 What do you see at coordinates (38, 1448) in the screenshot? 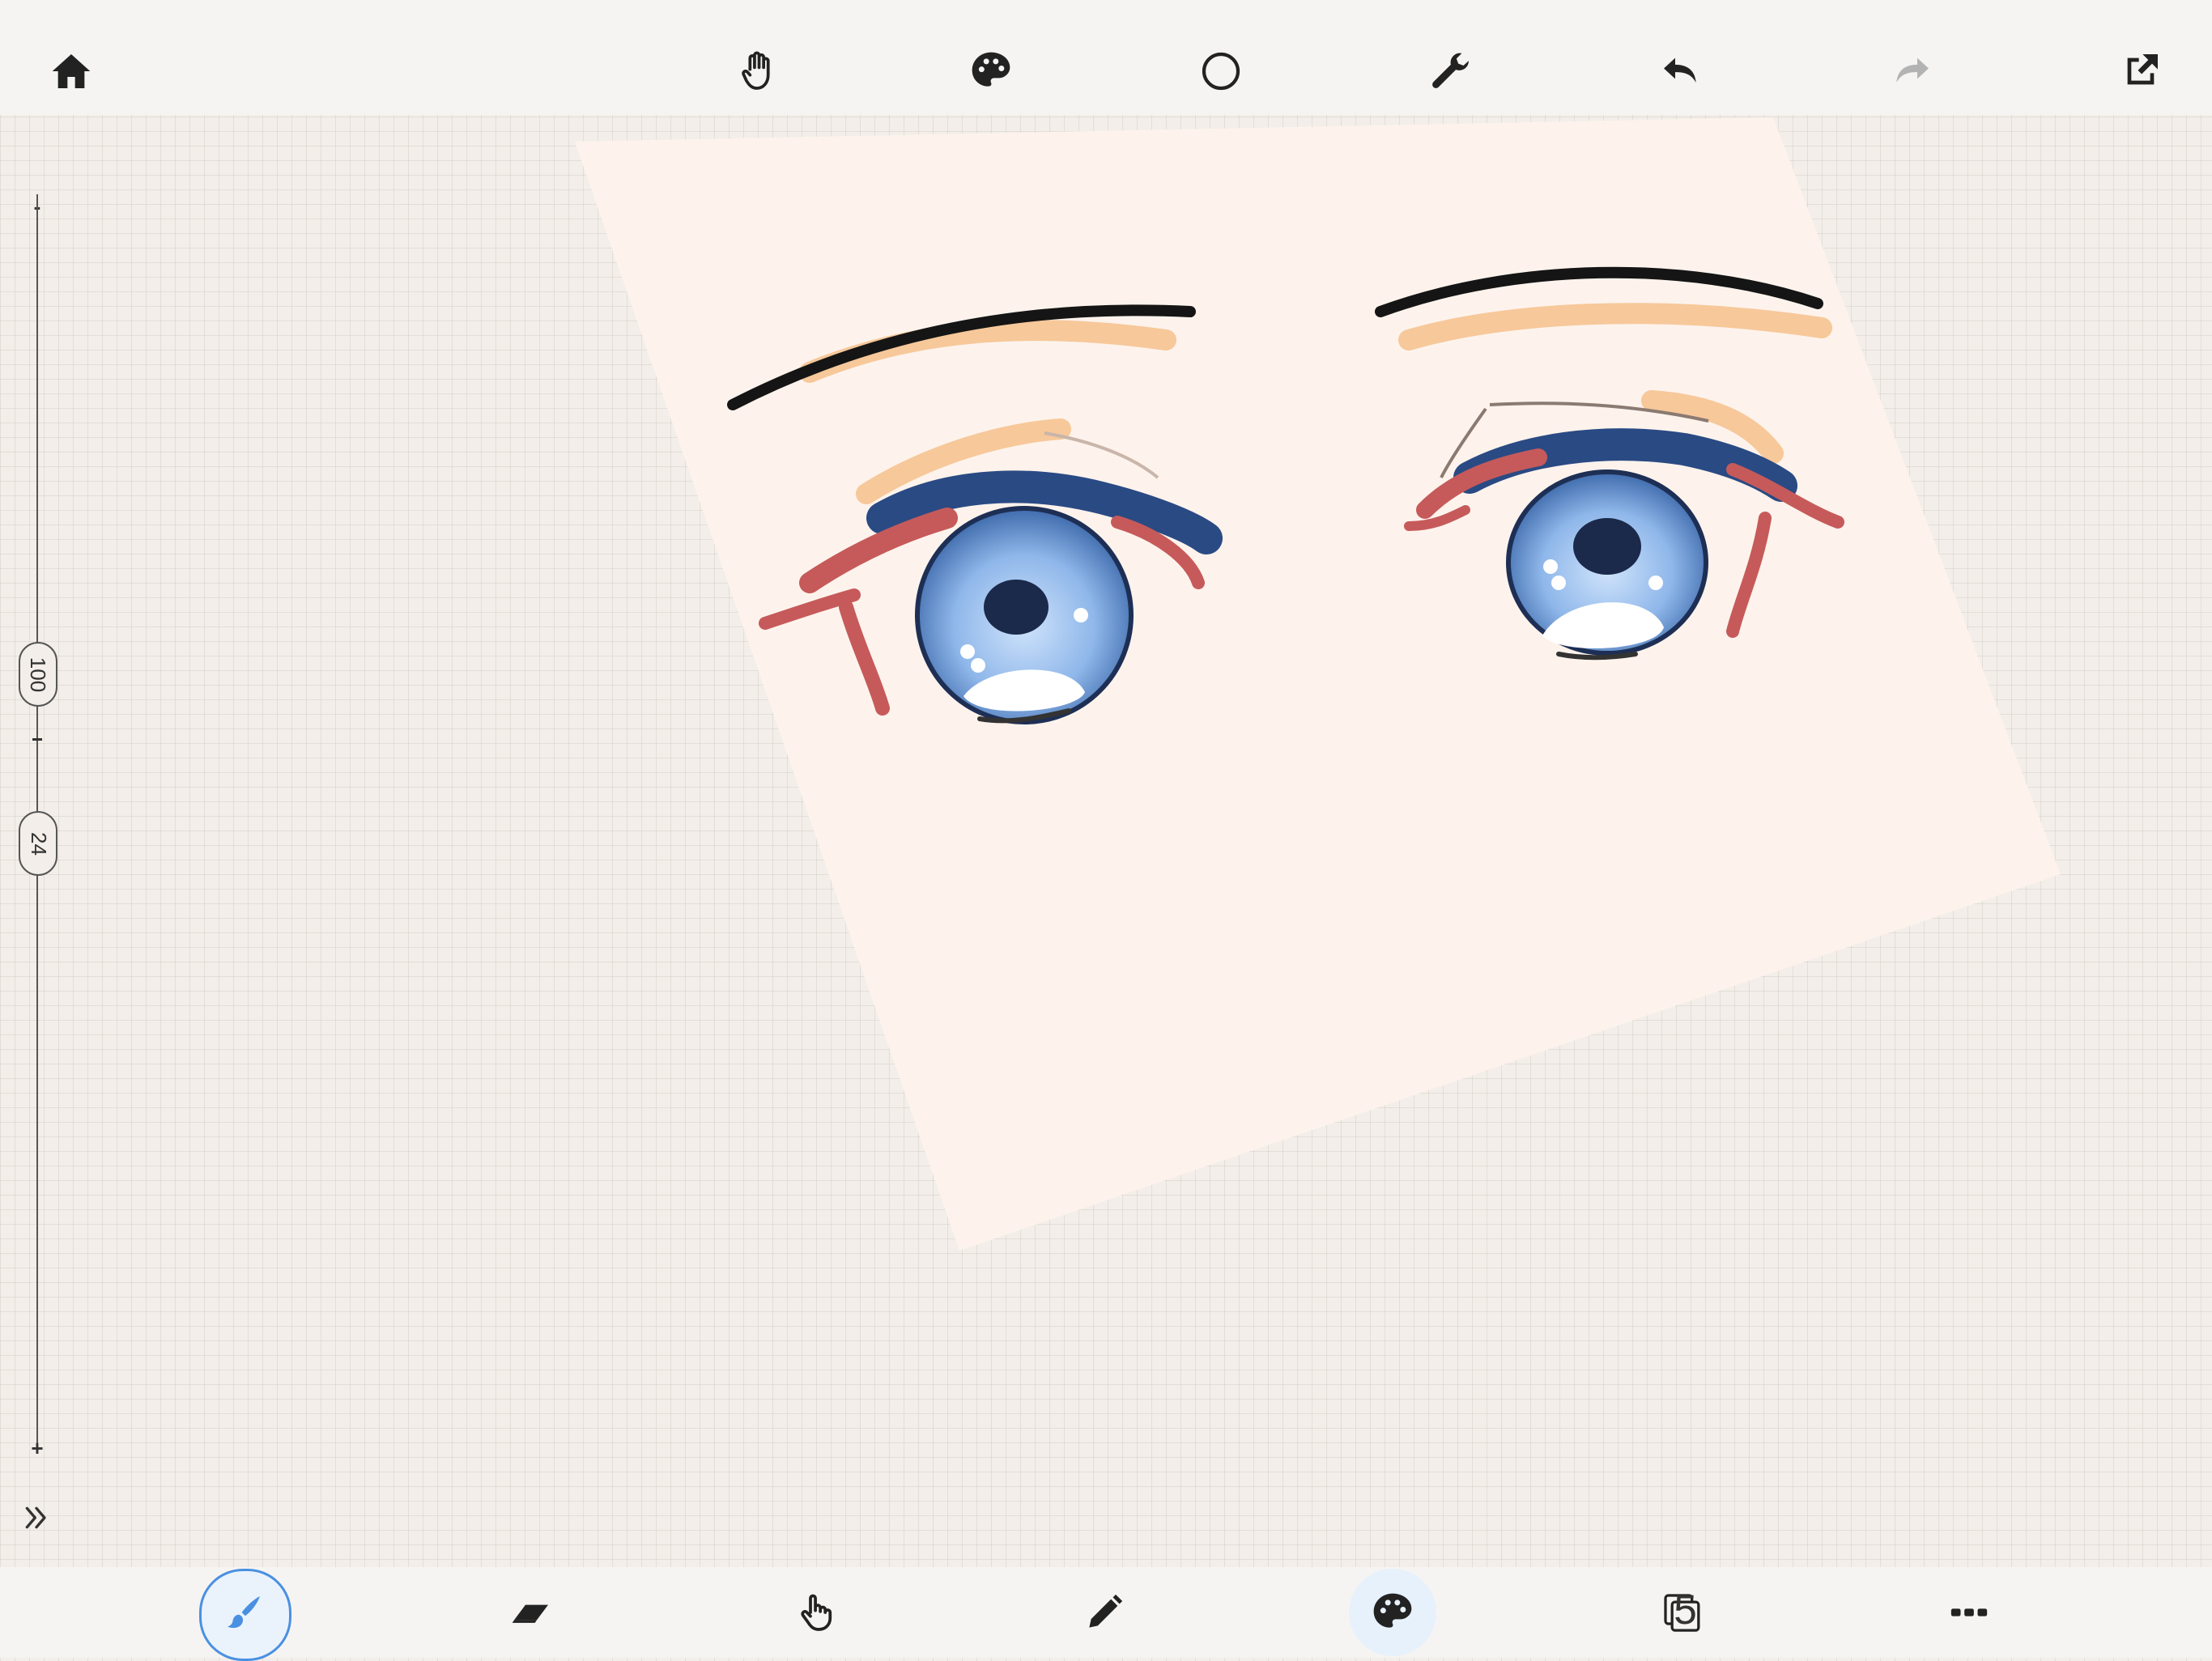
I see `slider-plus-label: +` at bounding box center [38, 1448].